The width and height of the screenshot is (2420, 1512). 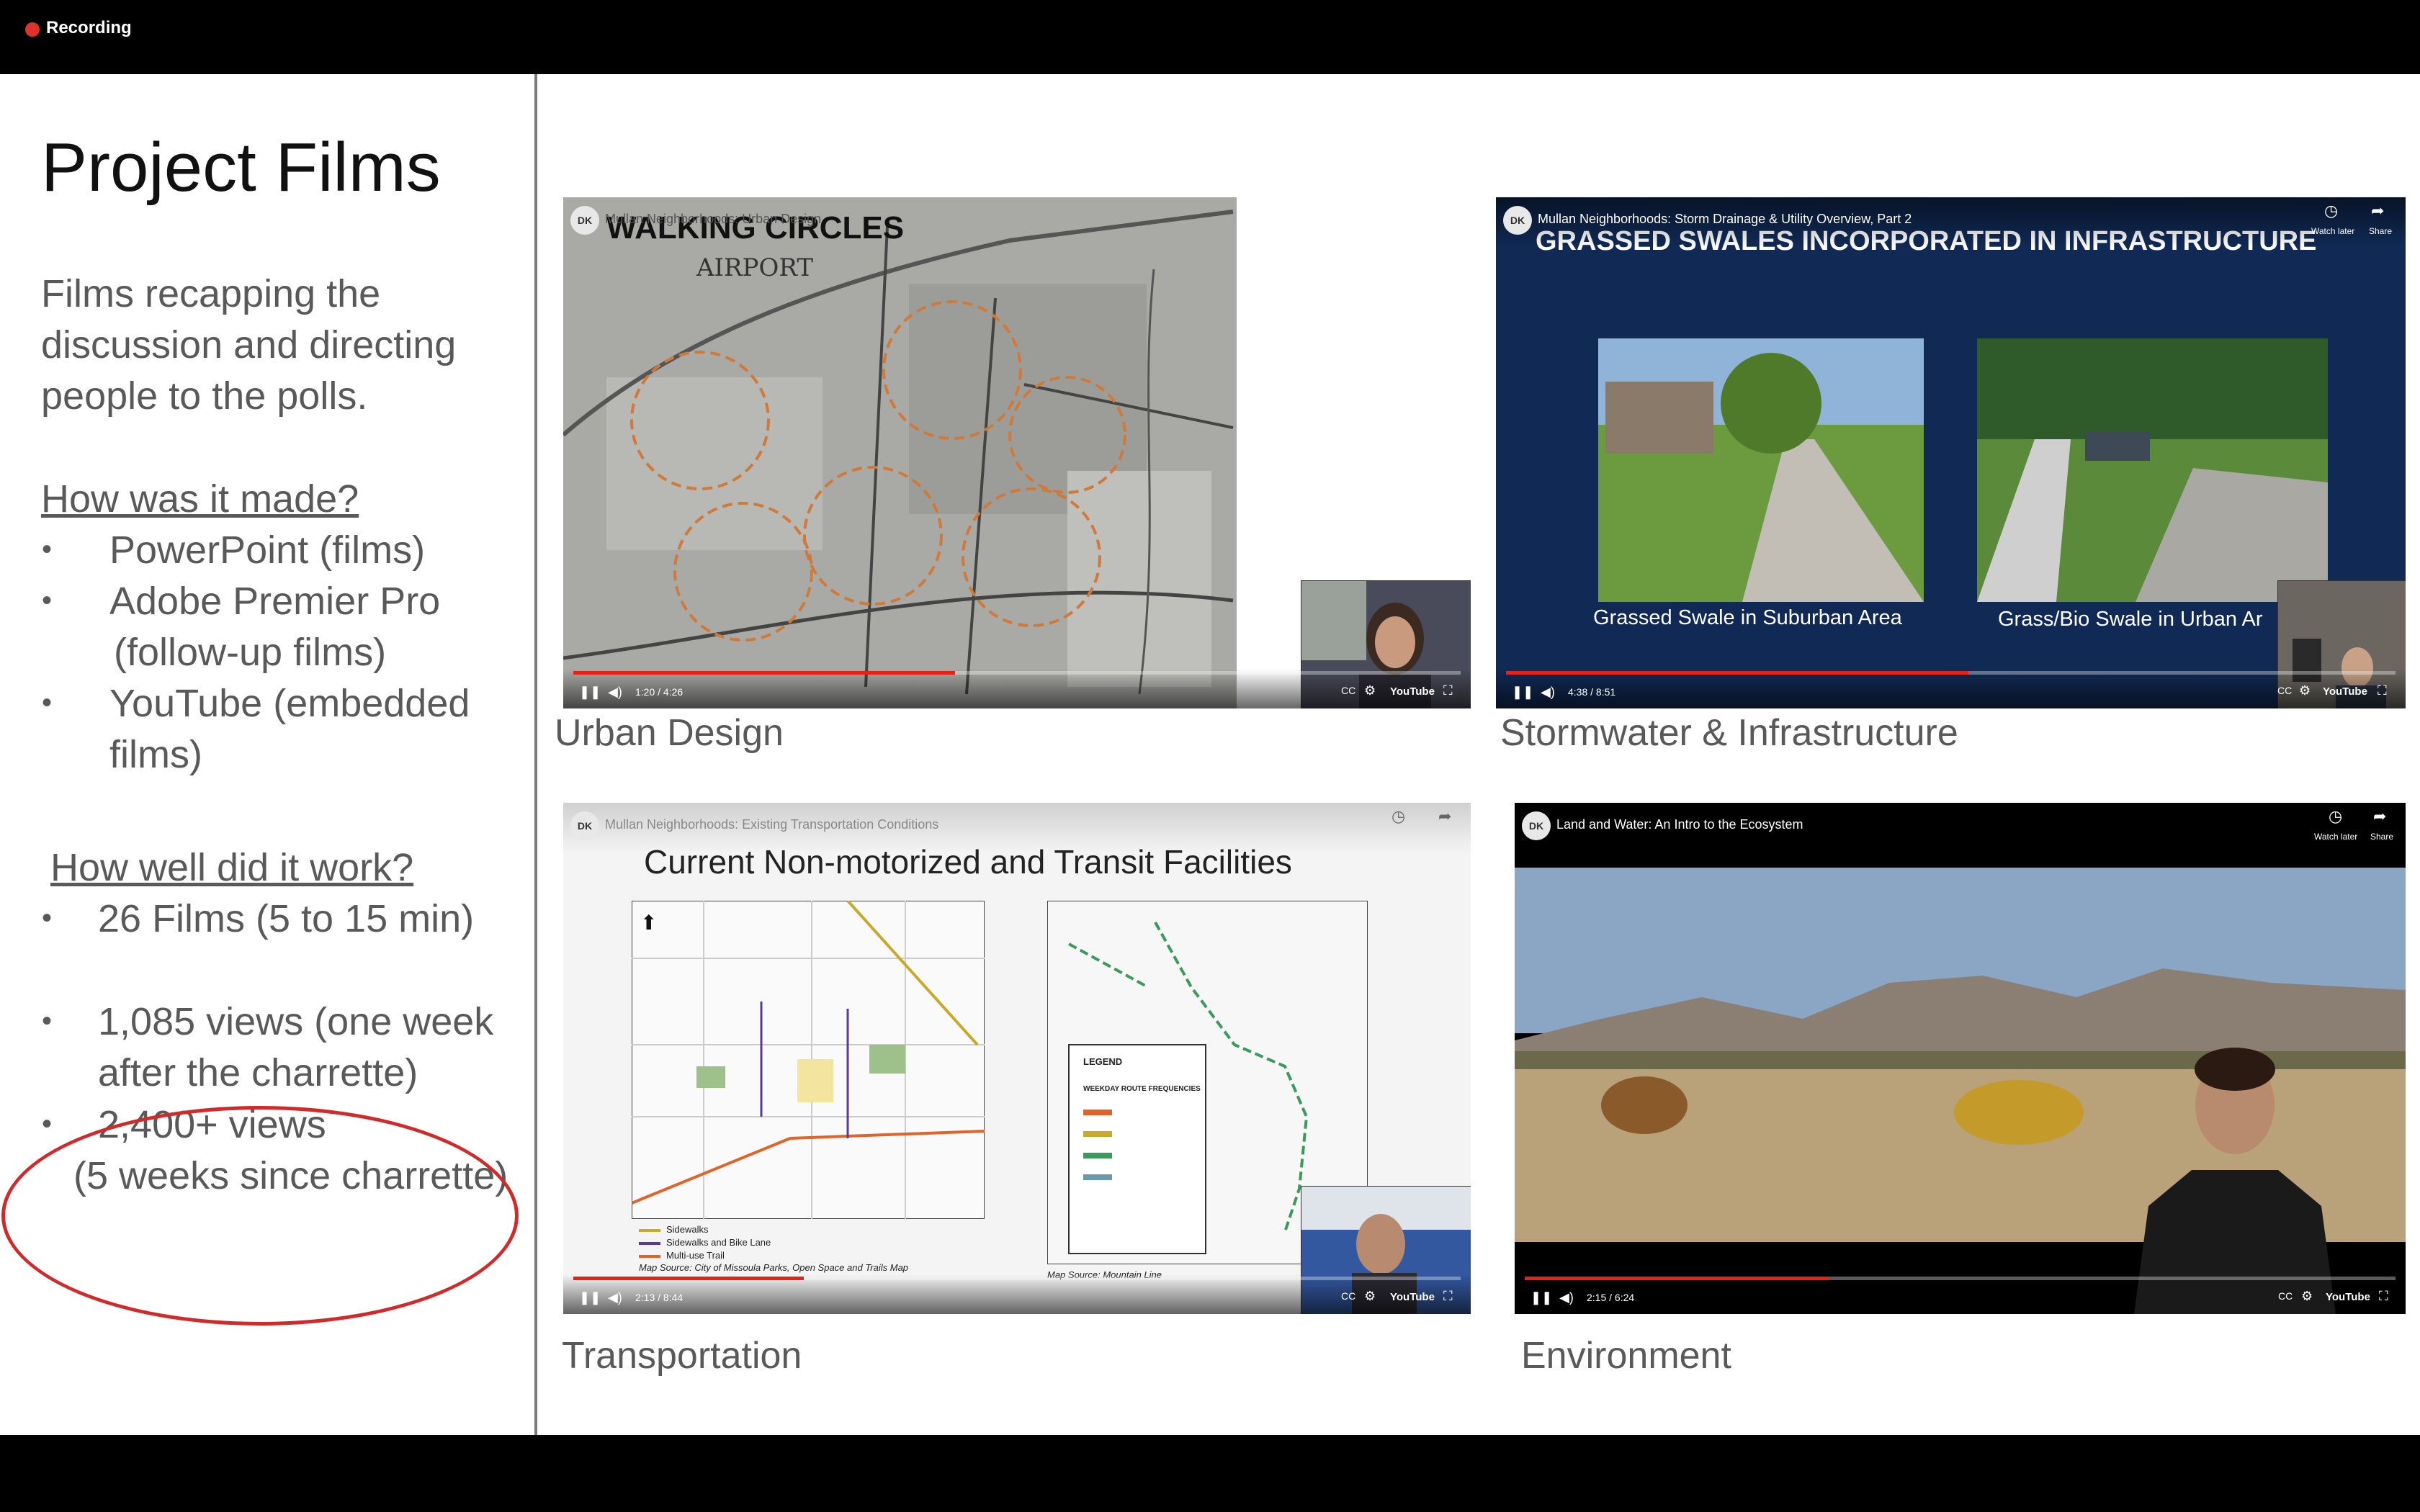 What do you see at coordinates (296, 1021) in the screenshot?
I see `how-well-item: 1,085 views (one week` at bounding box center [296, 1021].